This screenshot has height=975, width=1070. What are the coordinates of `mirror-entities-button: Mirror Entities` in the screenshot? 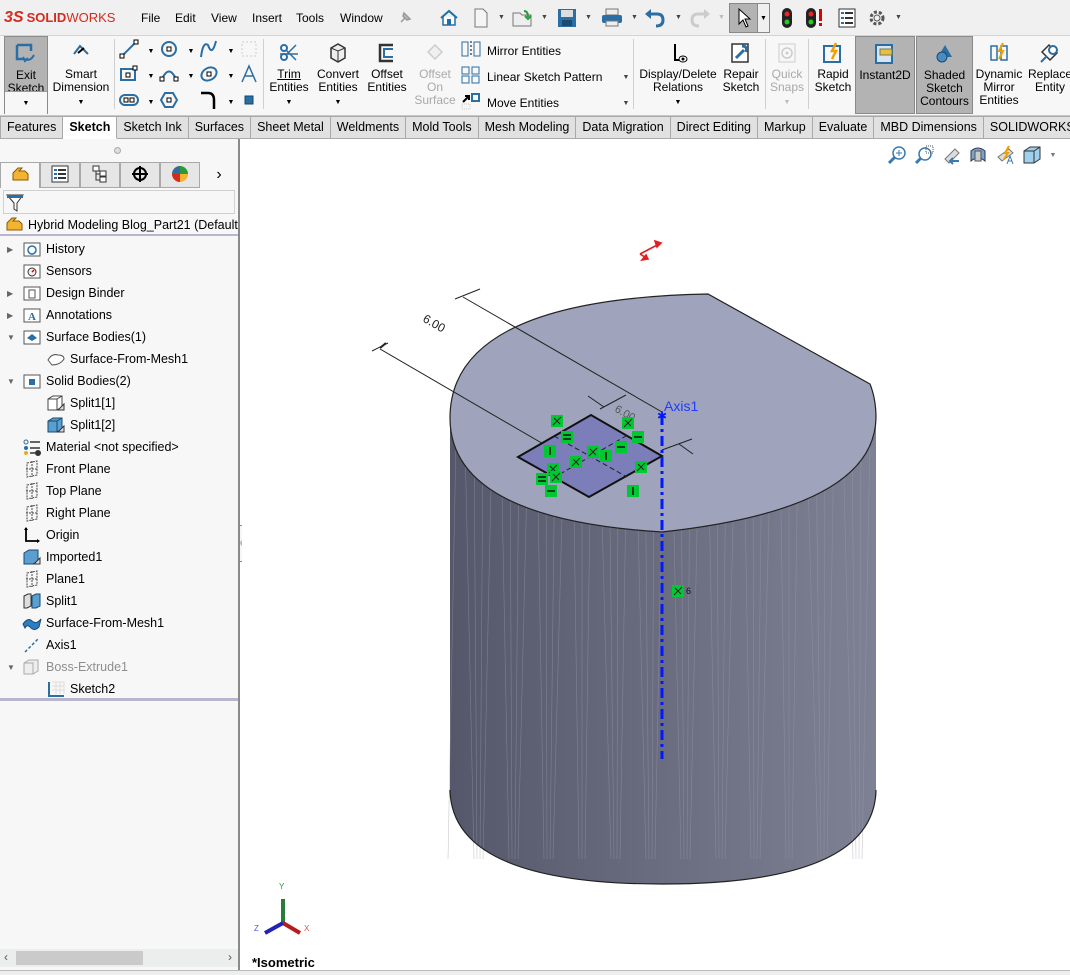 It's located at (511, 50).